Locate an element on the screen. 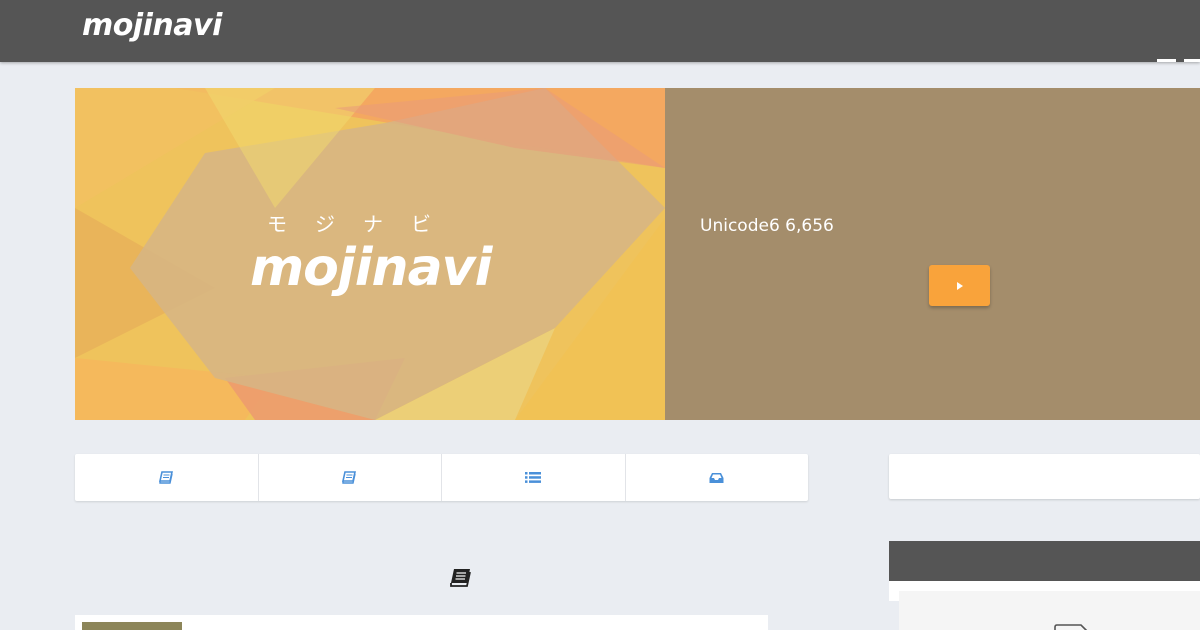 The image size is (1200, 630). inbox-icon is located at coordinates (716, 477).